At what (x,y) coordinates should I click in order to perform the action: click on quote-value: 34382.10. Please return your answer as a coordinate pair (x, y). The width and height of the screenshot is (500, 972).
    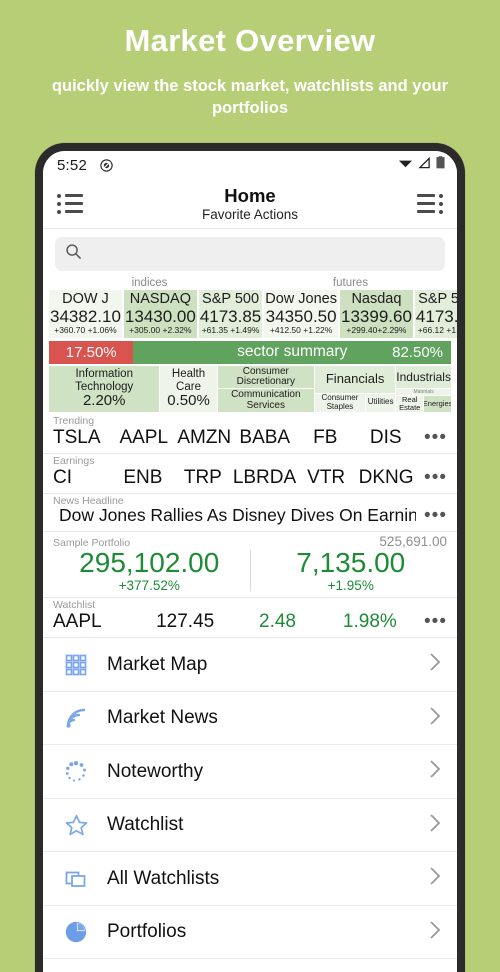
    Looking at the image, I should click on (85, 317).